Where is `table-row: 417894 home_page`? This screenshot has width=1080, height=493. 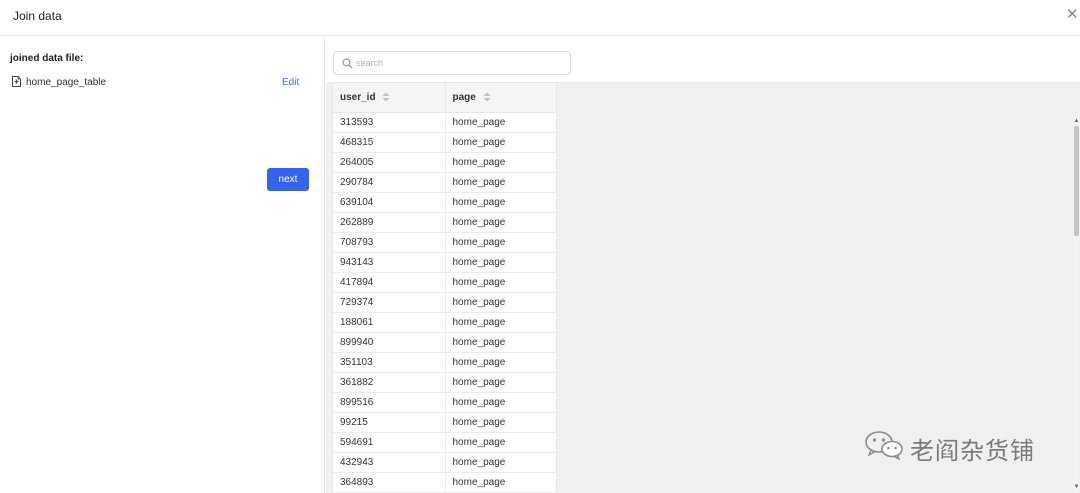 table-row: 417894 home_page is located at coordinates (444, 282).